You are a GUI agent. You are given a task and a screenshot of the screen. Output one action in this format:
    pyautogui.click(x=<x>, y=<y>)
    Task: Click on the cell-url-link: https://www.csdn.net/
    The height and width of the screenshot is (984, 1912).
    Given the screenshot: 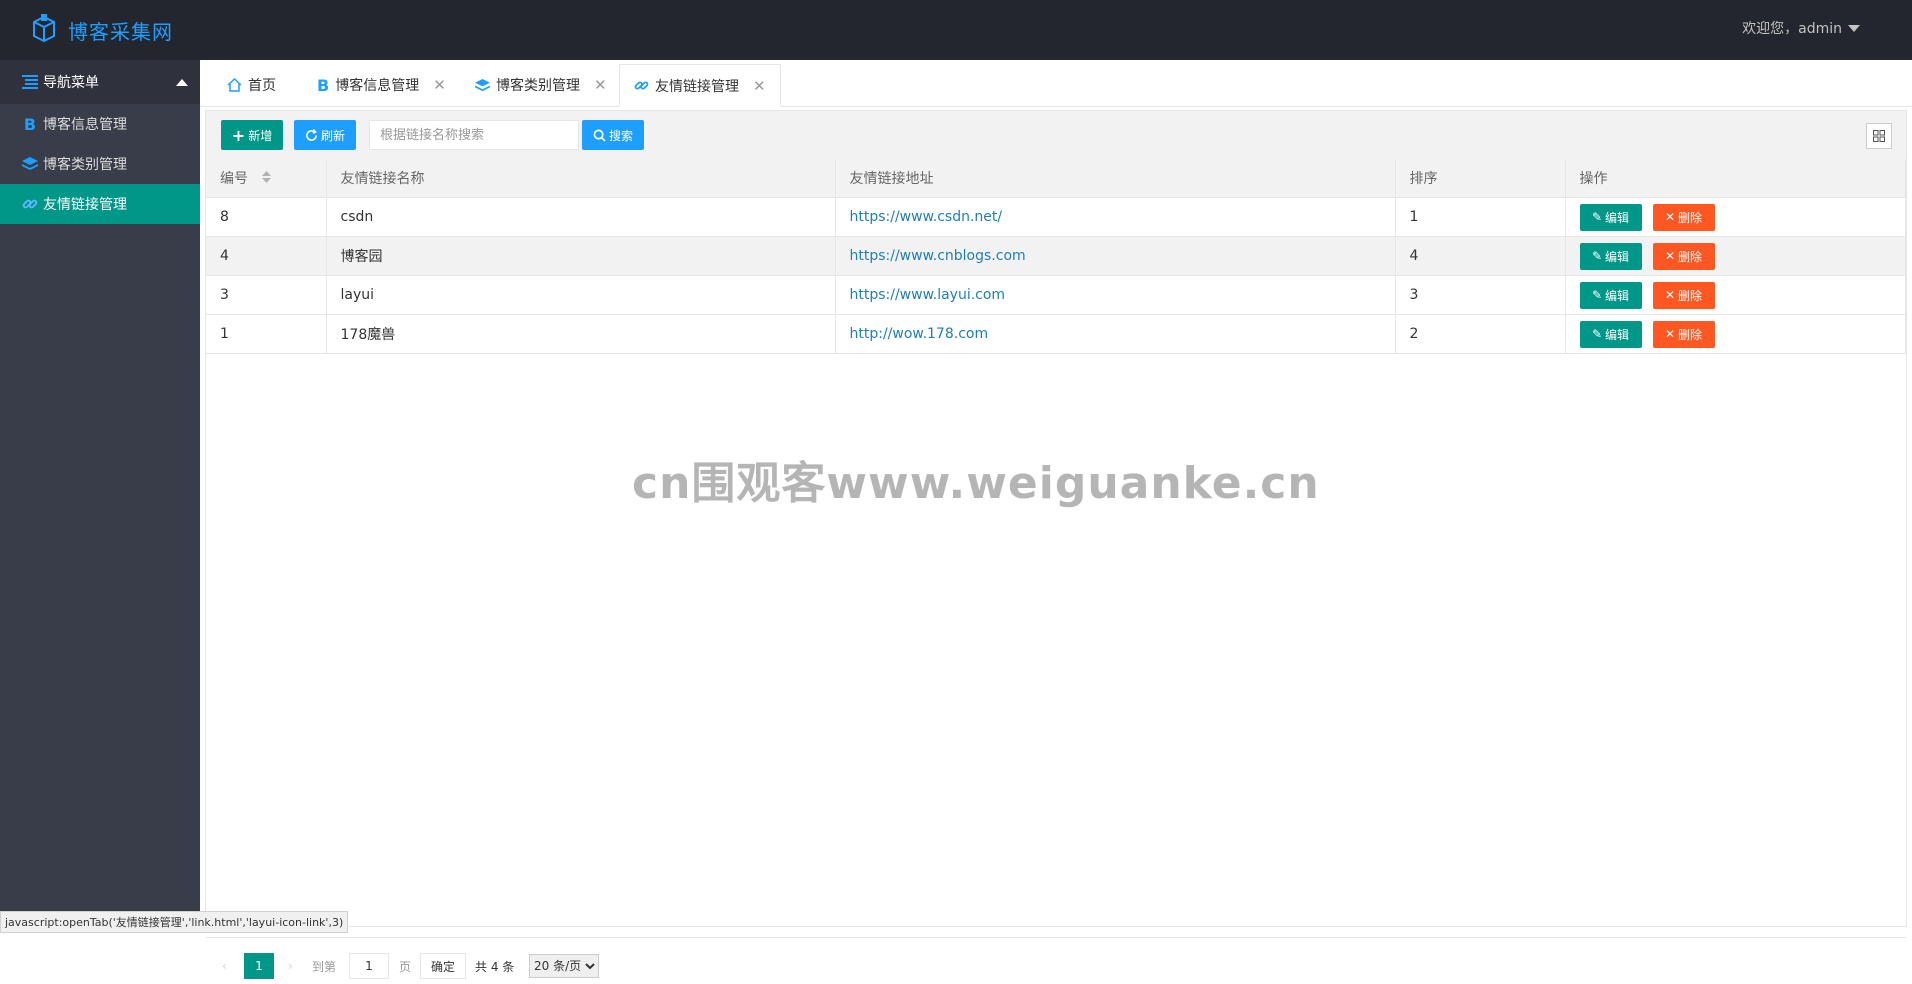 What is the action you would take?
    pyautogui.click(x=1115, y=217)
    